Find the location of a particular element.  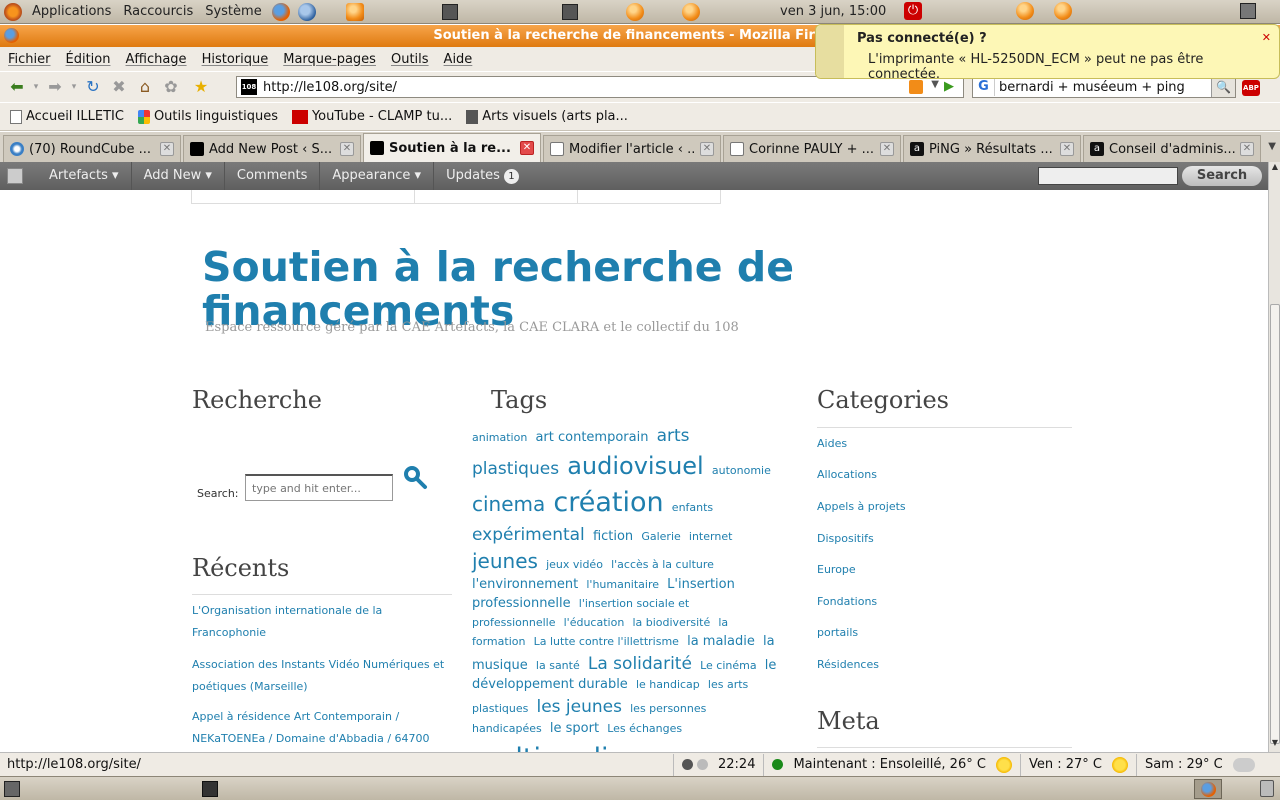

tab-soutien-active: Soutien à la re... ✕ is located at coordinates (452, 147).